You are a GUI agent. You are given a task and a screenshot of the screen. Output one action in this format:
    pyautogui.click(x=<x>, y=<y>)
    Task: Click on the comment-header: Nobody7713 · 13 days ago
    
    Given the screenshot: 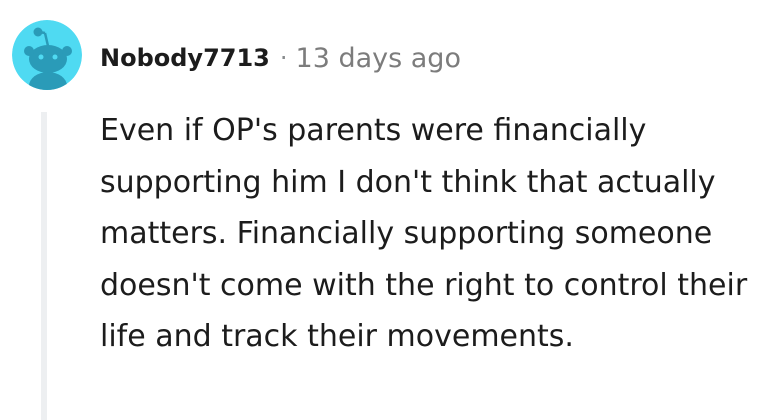 What is the action you would take?
    pyautogui.click(x=280, y=58)
    